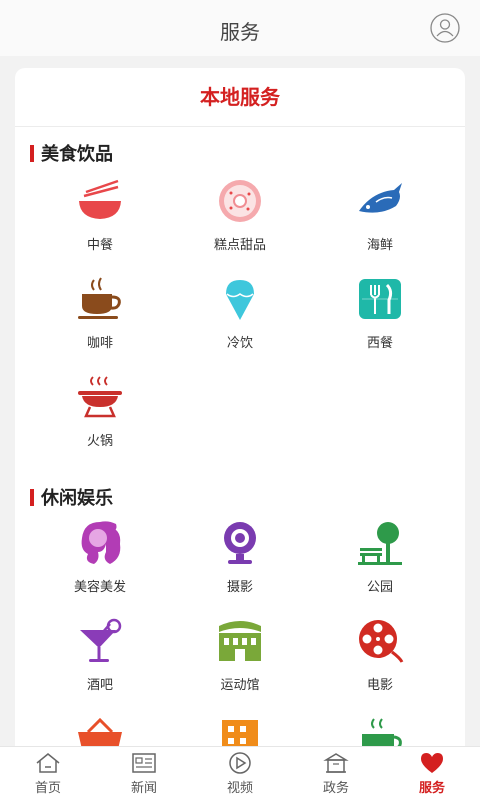  Describe the element at coordinates (379, 343) in the screenshot. I see `item-label: 西餐` at that location.